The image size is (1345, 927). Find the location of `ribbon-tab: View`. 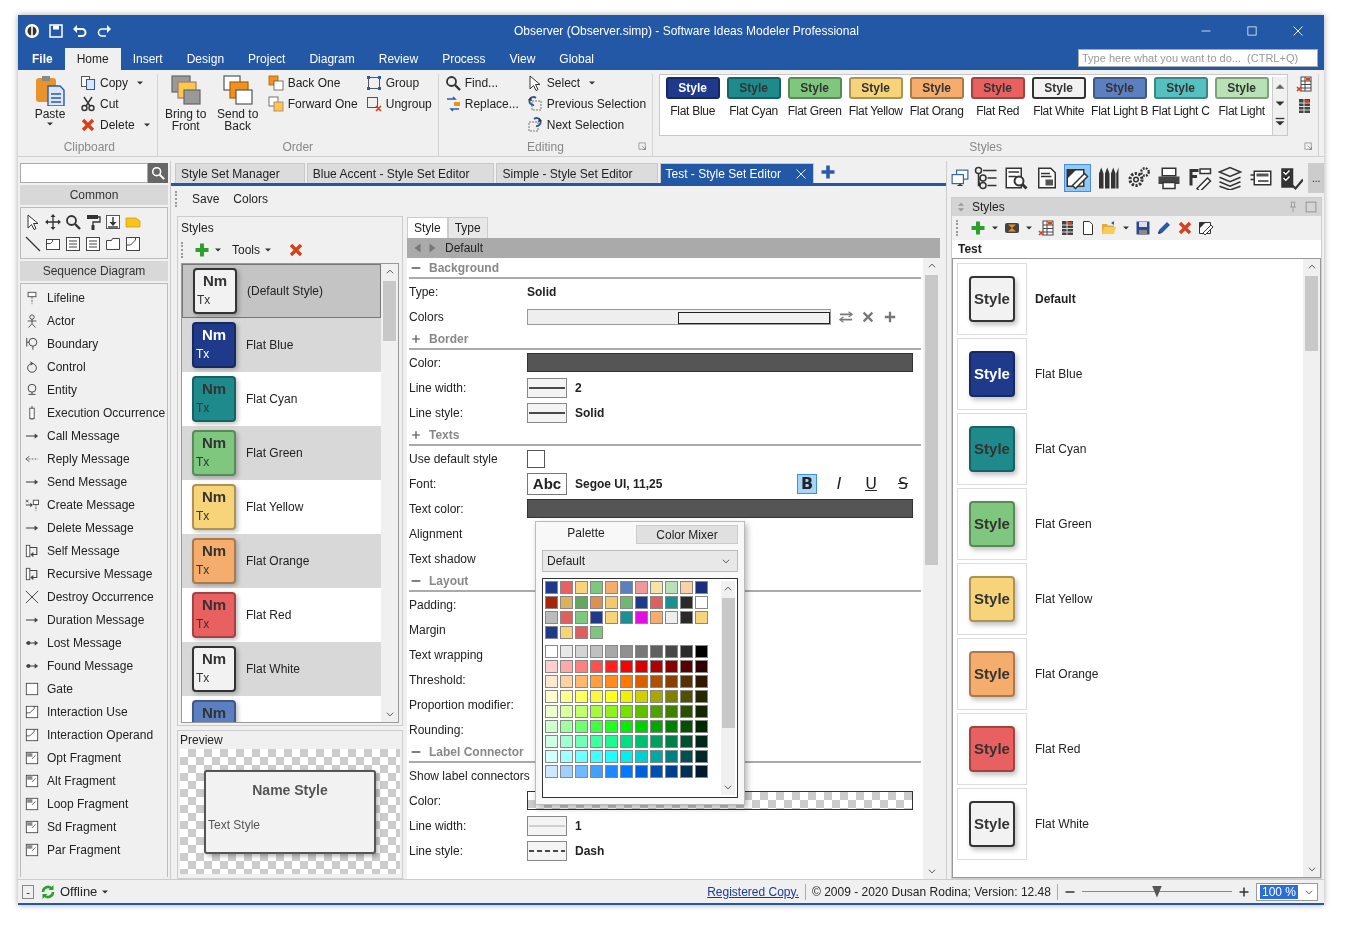

ribbon-tab: View is located at coordinates (522, 59).